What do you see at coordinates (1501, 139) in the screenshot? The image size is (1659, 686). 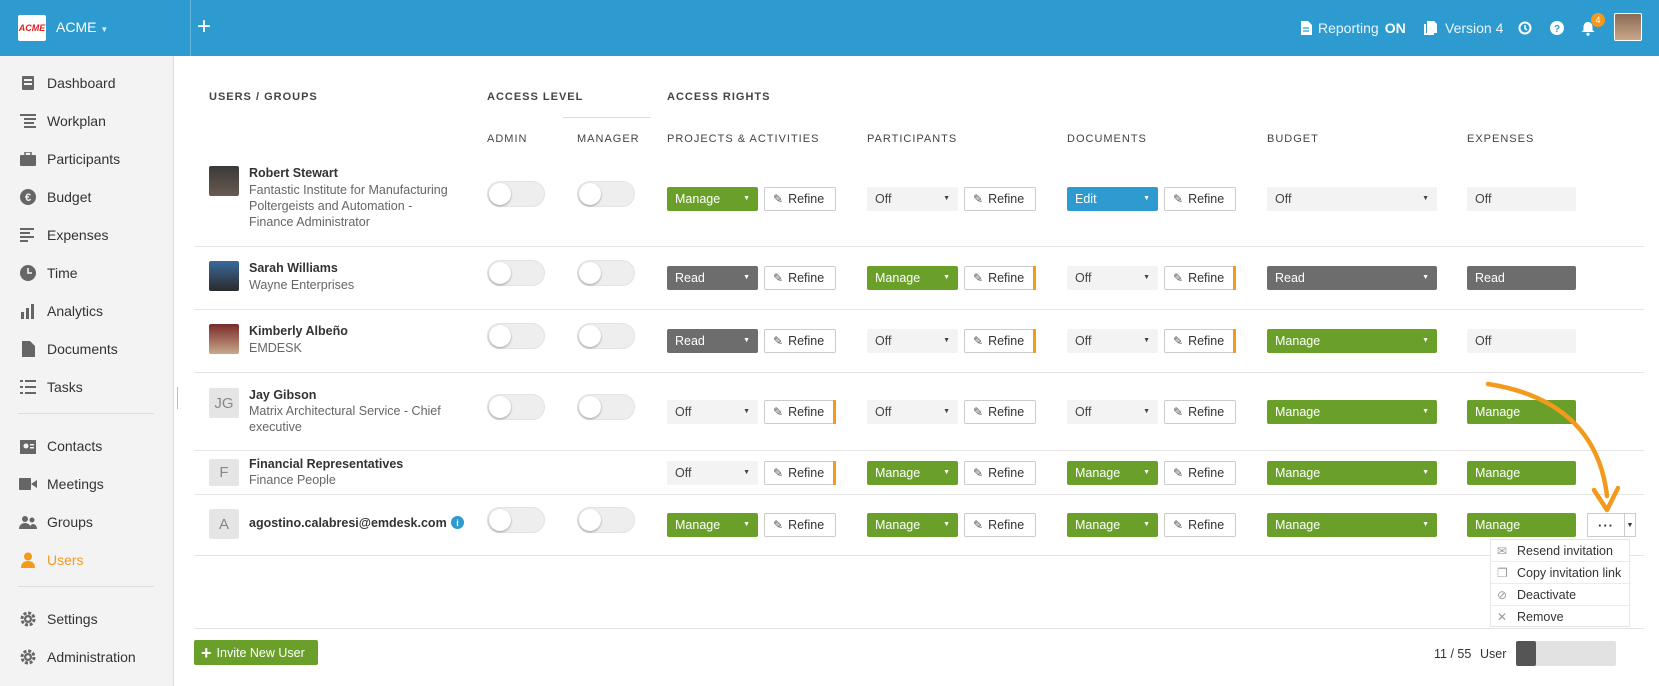 I see `header-expenses: EXPENSES` at bounding box center [1501, 139].